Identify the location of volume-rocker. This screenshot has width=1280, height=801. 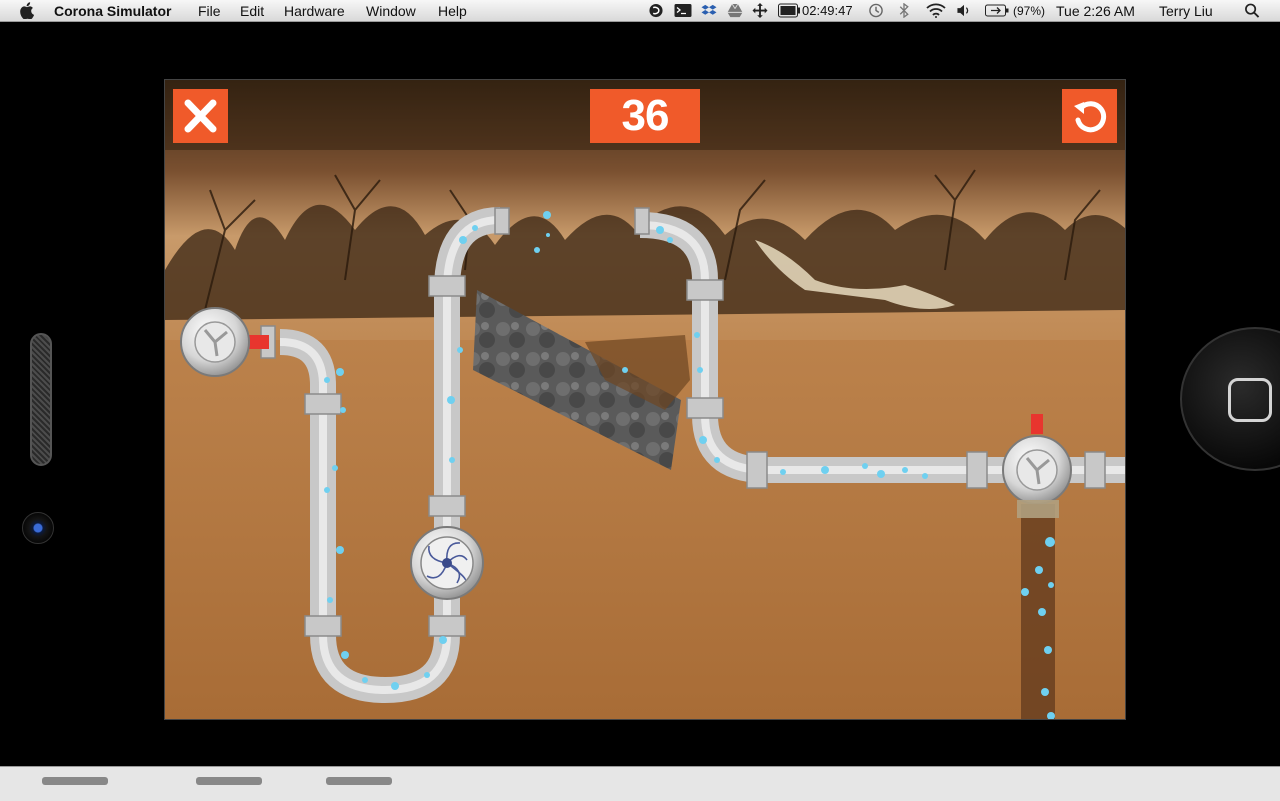
(41, 399).